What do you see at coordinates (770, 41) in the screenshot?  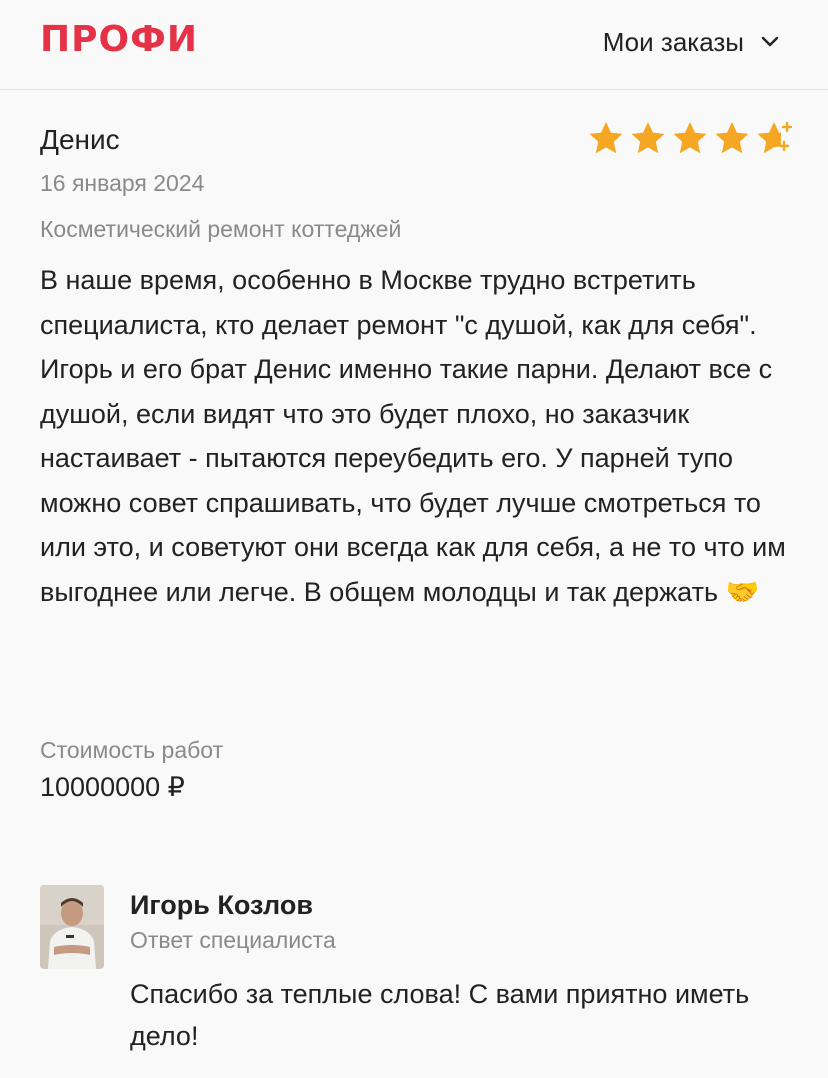 I see `chevron-down-icon` at bounding box center [770, 41].